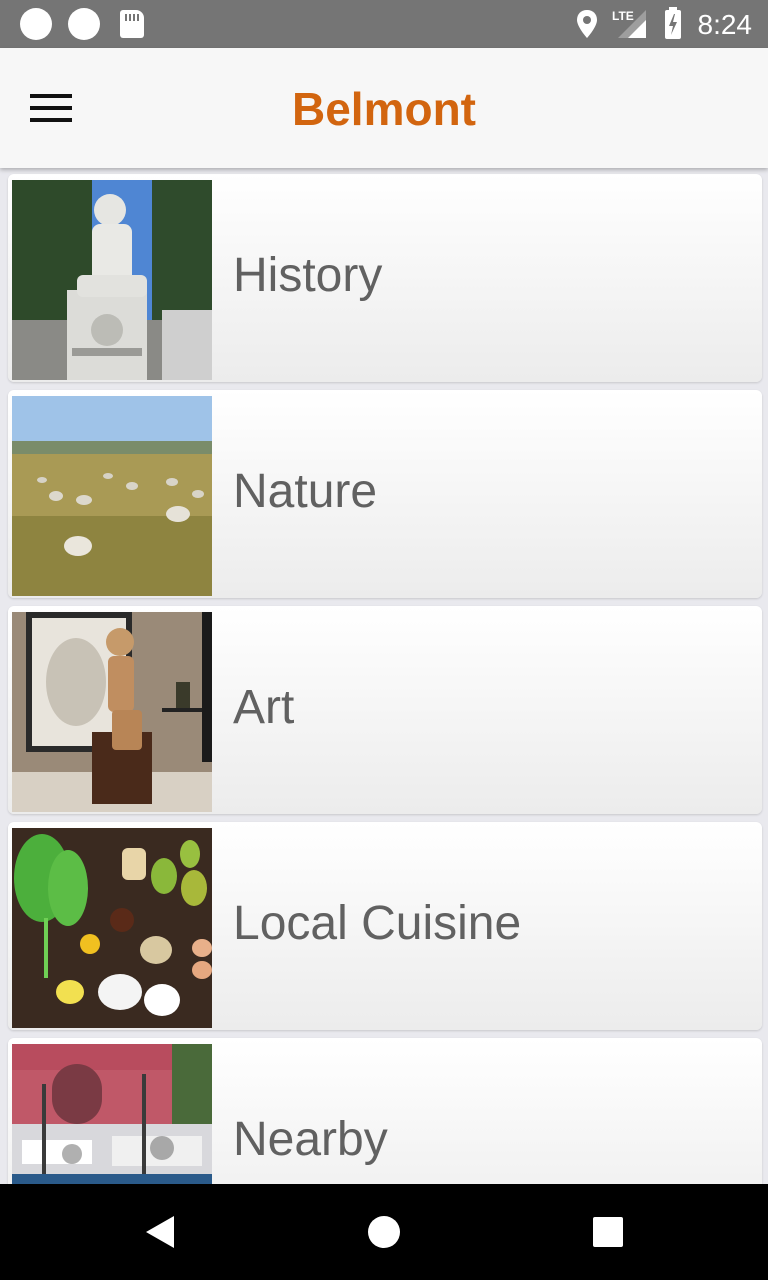 Image resolution: width=768 pixels, height=1280 pixels. I want to click on recents-button, so click(608, 1232).